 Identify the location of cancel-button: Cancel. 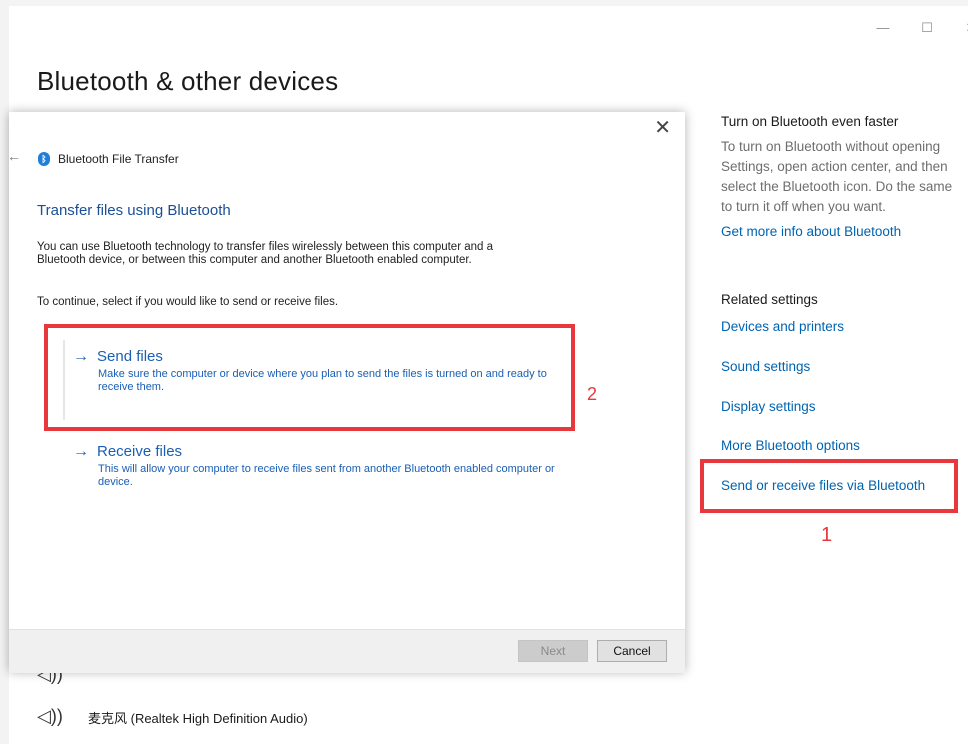
(632, 651).